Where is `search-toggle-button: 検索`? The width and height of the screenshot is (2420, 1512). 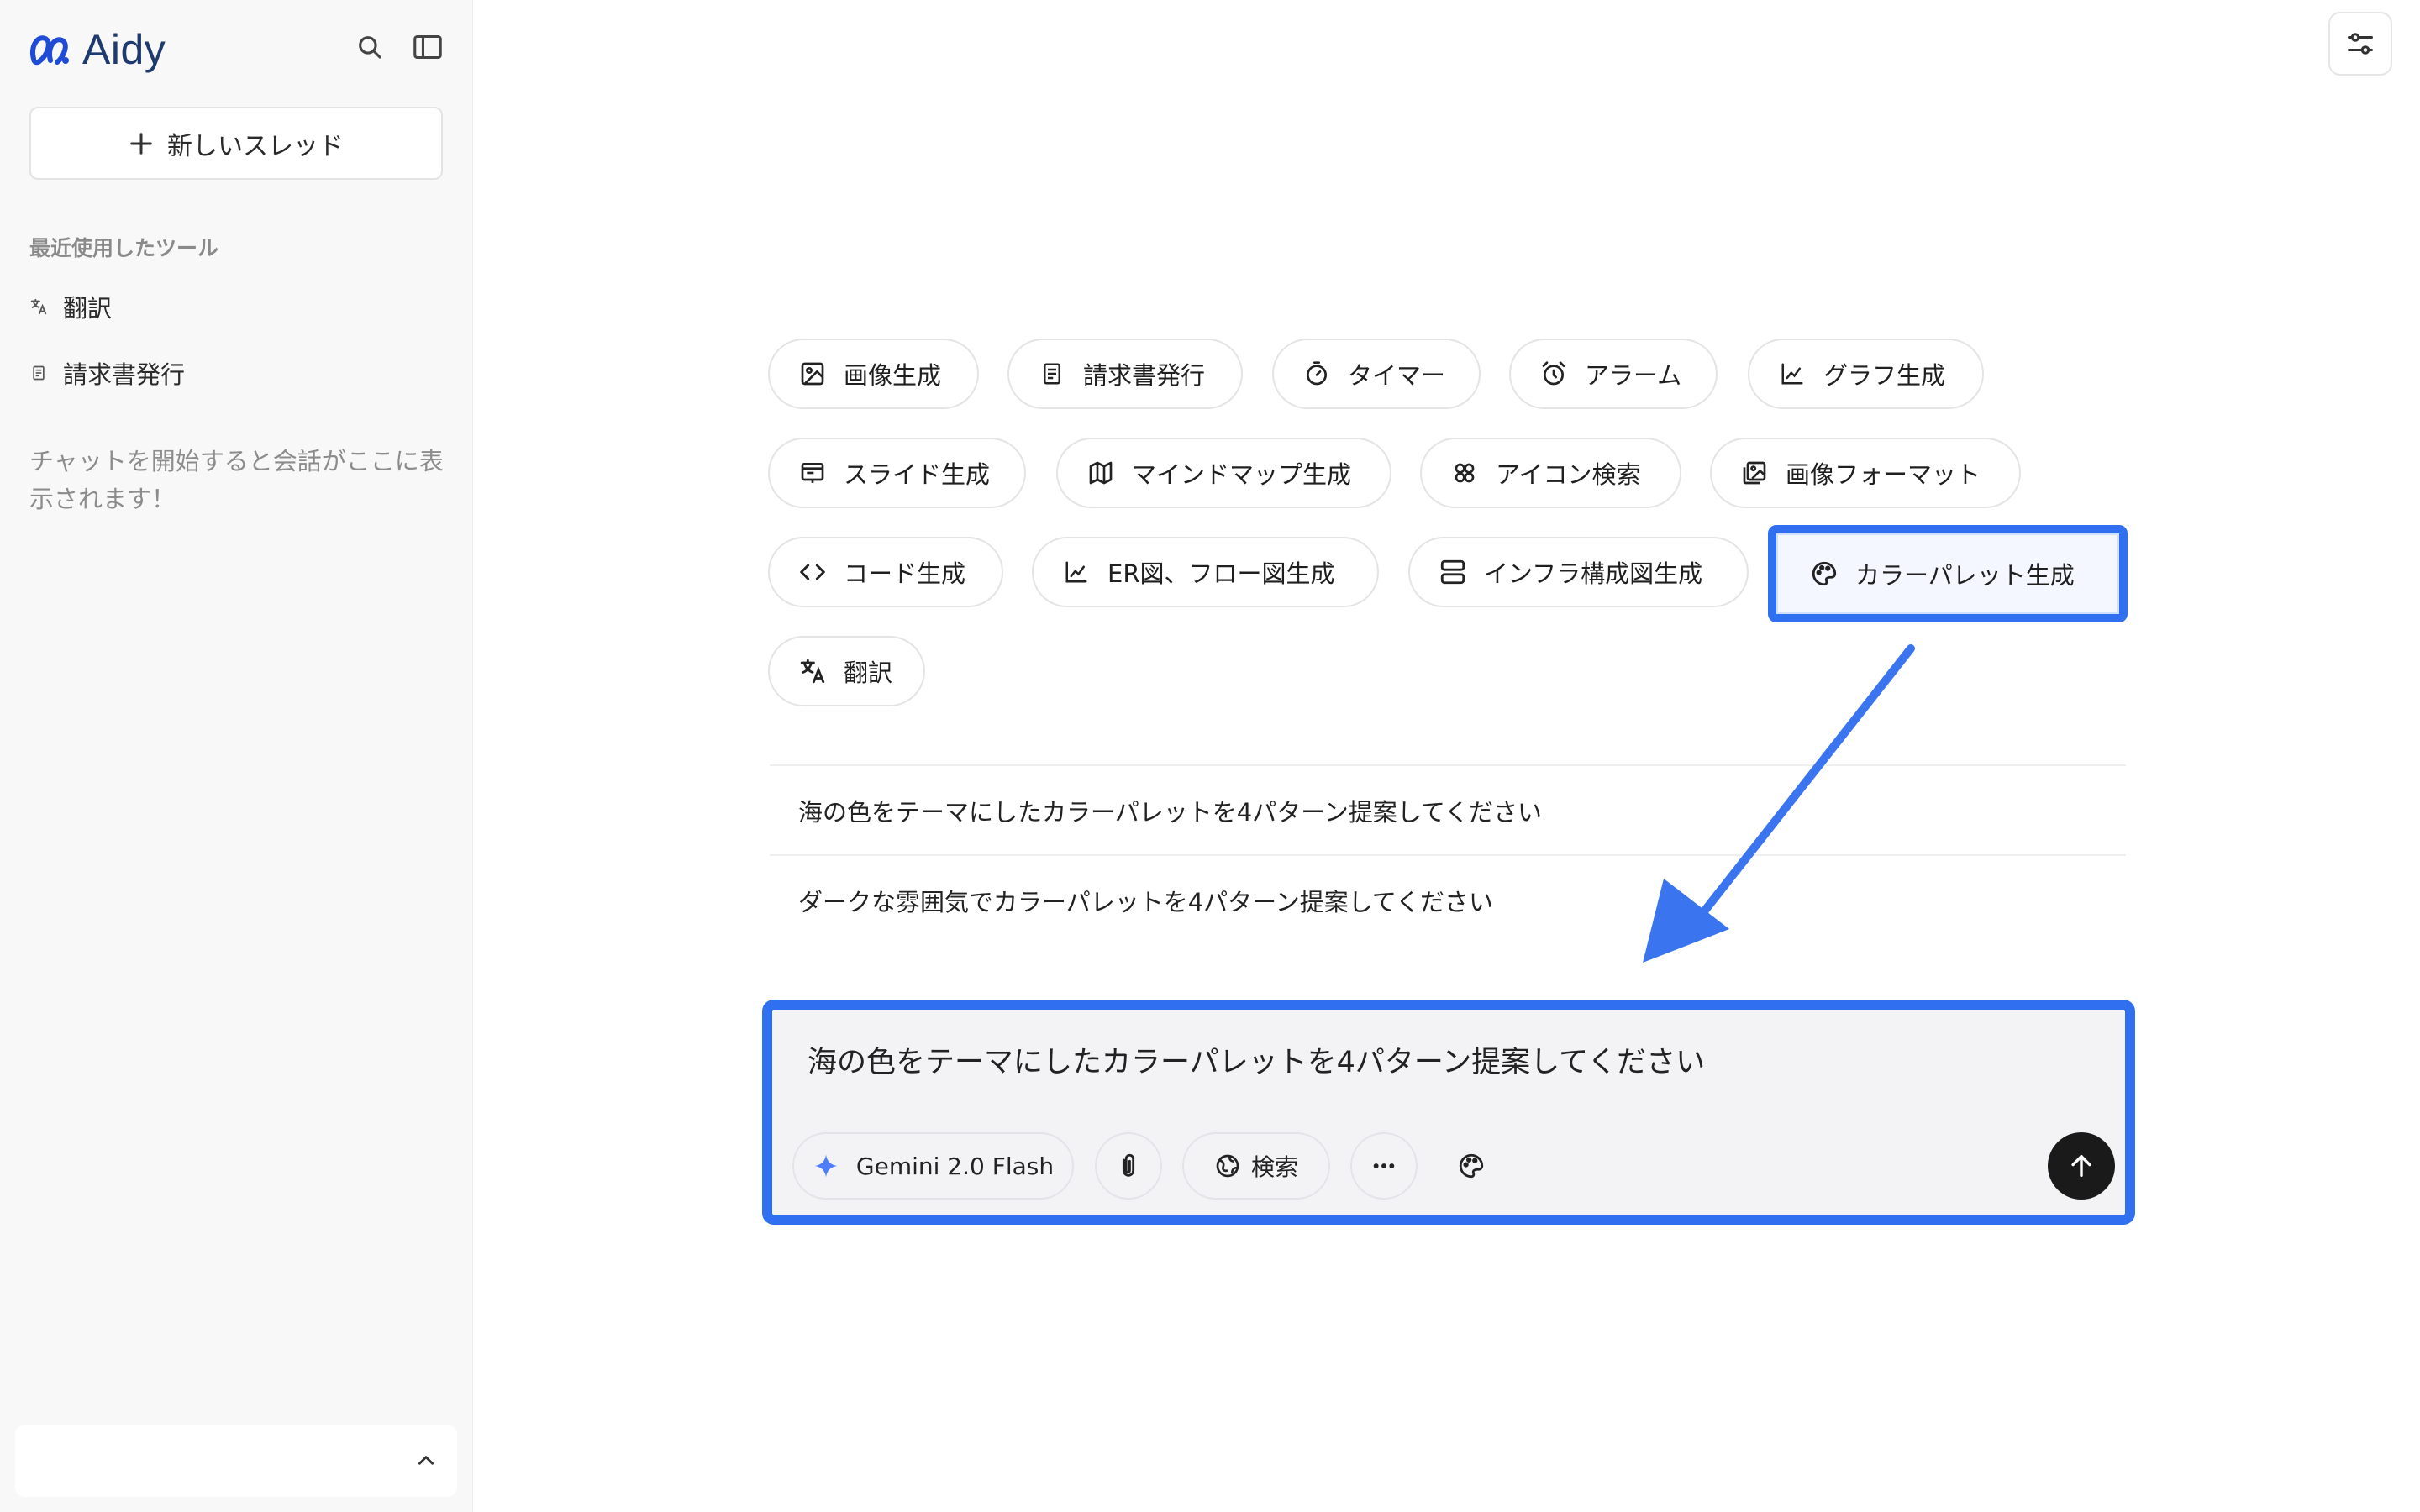
search-toggle-button: 検索 is located at coordinates (1256, 1166).